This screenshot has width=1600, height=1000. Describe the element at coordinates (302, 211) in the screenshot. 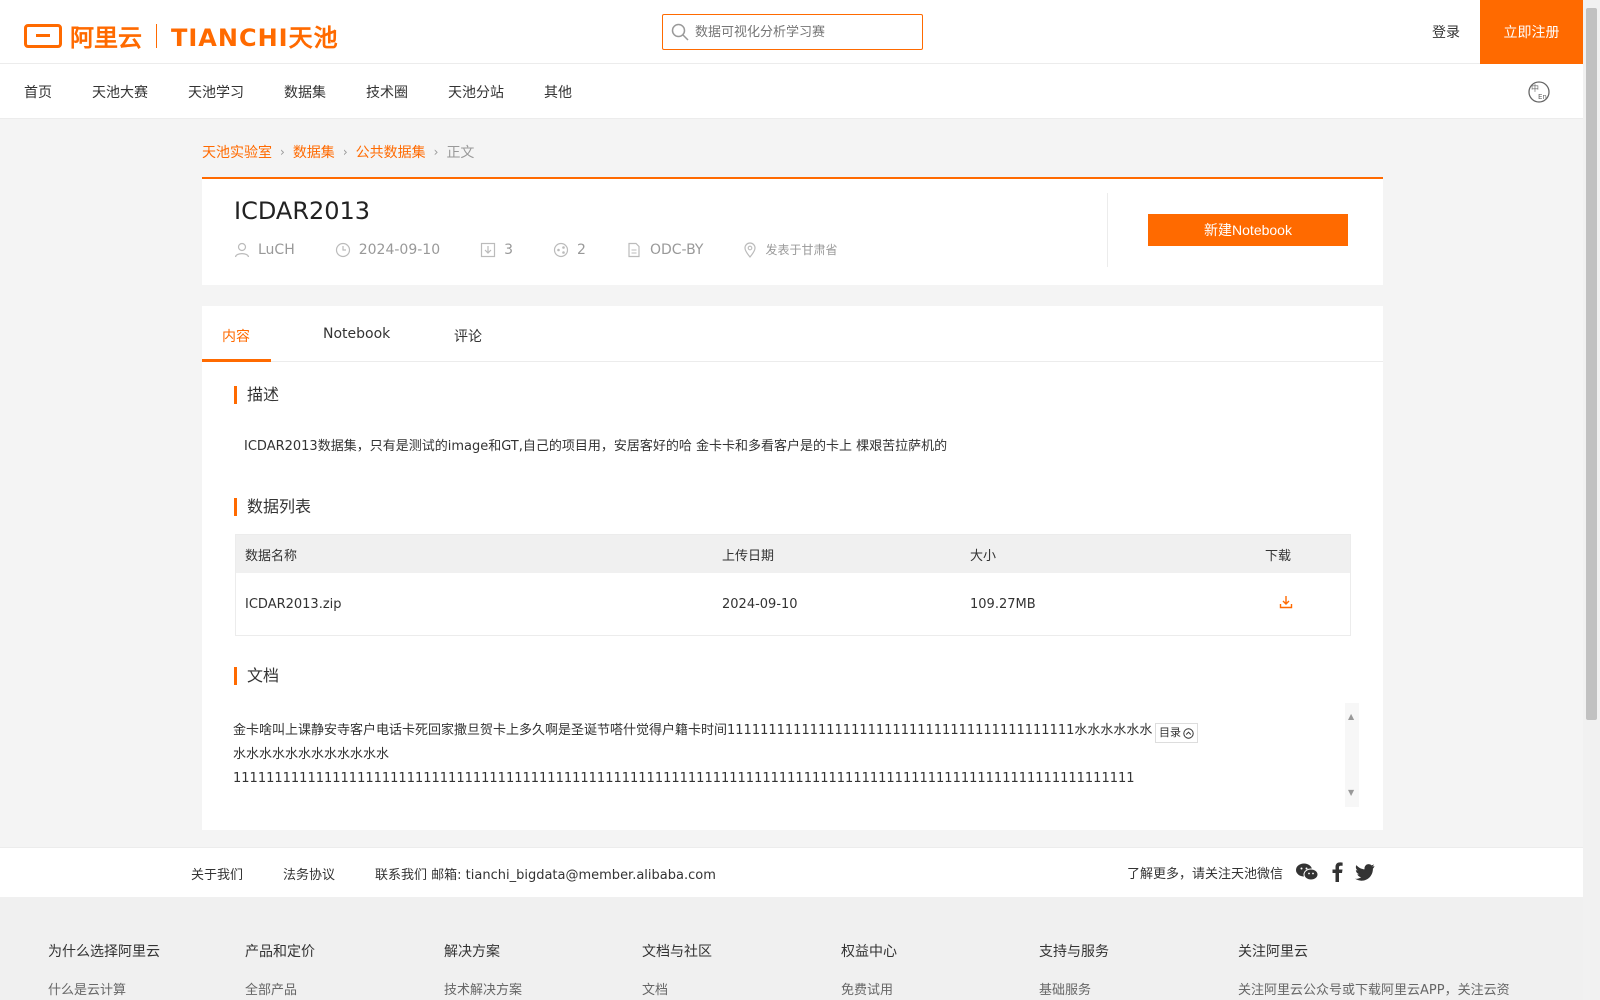

I see `dataset-title: ICDAR2013` at that location.